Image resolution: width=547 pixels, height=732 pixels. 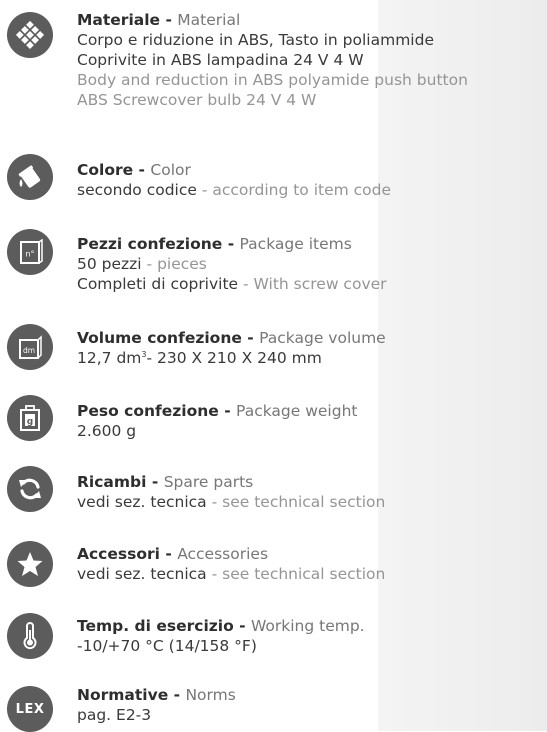 What do you see at coordinates (159, 20) in the screenshot?
I see `spec-title: Materiale - Material` at bounding box center [159, 20].